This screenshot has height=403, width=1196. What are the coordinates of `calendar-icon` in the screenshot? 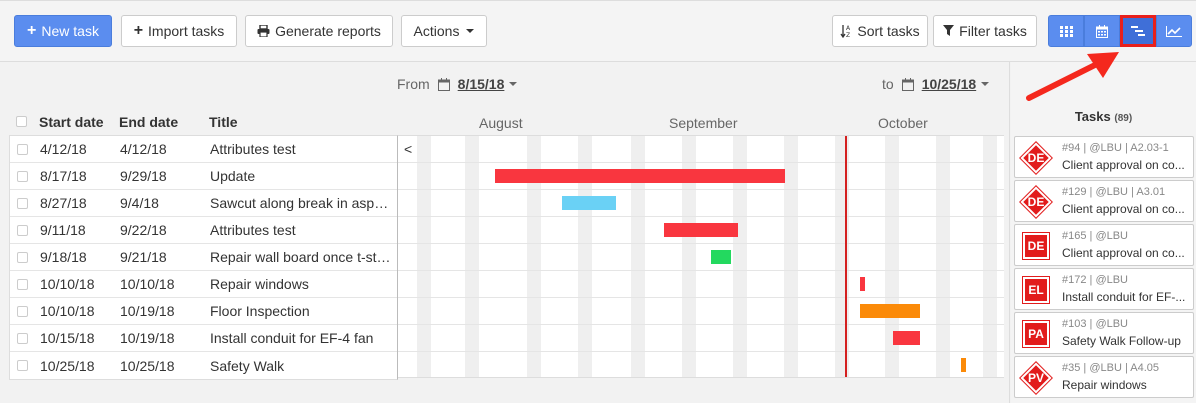 It's located at (1102, 31).